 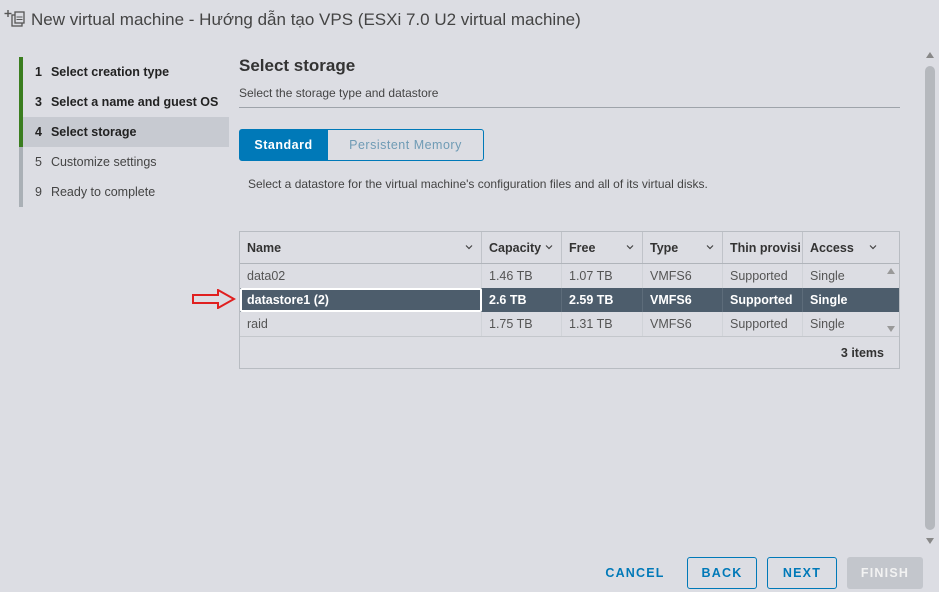 I want to click on cell-capacity: 2.6 TB, so click(x=522, y=300).